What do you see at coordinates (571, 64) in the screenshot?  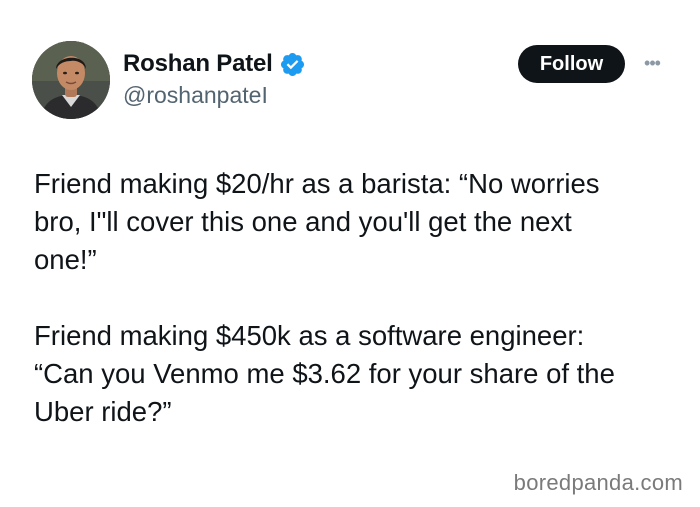 I see `follow-button: Follow` at bounding box center [571, 64].